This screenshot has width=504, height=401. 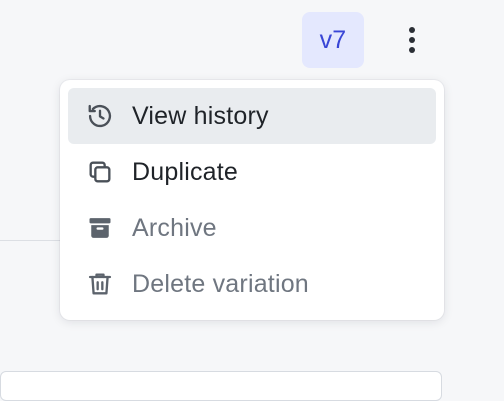 What do you see at coordinates (174, 227) in the screenshot?
I see `menu-item-label: Archive` at bounding box center [174, 227].